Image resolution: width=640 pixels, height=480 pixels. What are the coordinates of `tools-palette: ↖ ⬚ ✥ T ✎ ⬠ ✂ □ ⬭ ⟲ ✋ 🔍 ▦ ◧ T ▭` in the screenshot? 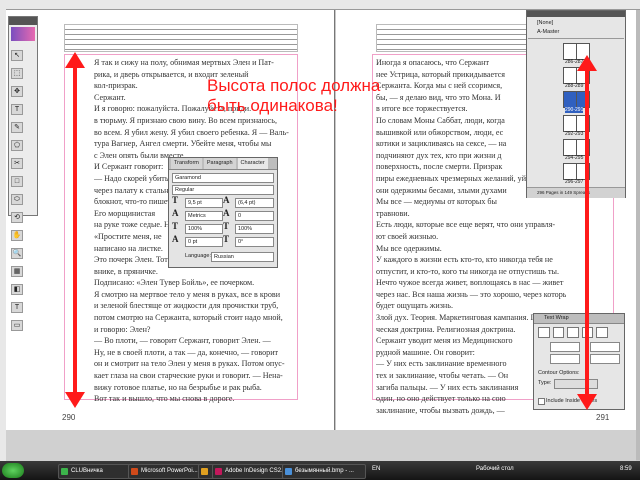 It's located at (23, 173).